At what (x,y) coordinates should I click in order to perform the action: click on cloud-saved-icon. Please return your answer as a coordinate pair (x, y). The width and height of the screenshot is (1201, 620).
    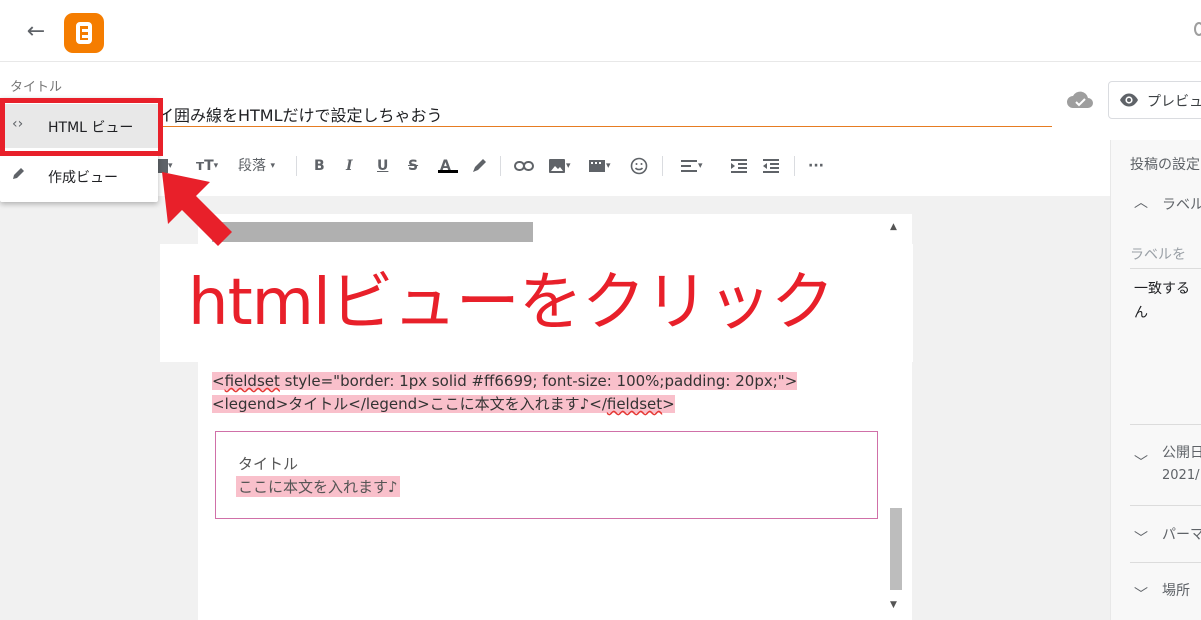
    Looking at the image, I should click on (1080, 99).